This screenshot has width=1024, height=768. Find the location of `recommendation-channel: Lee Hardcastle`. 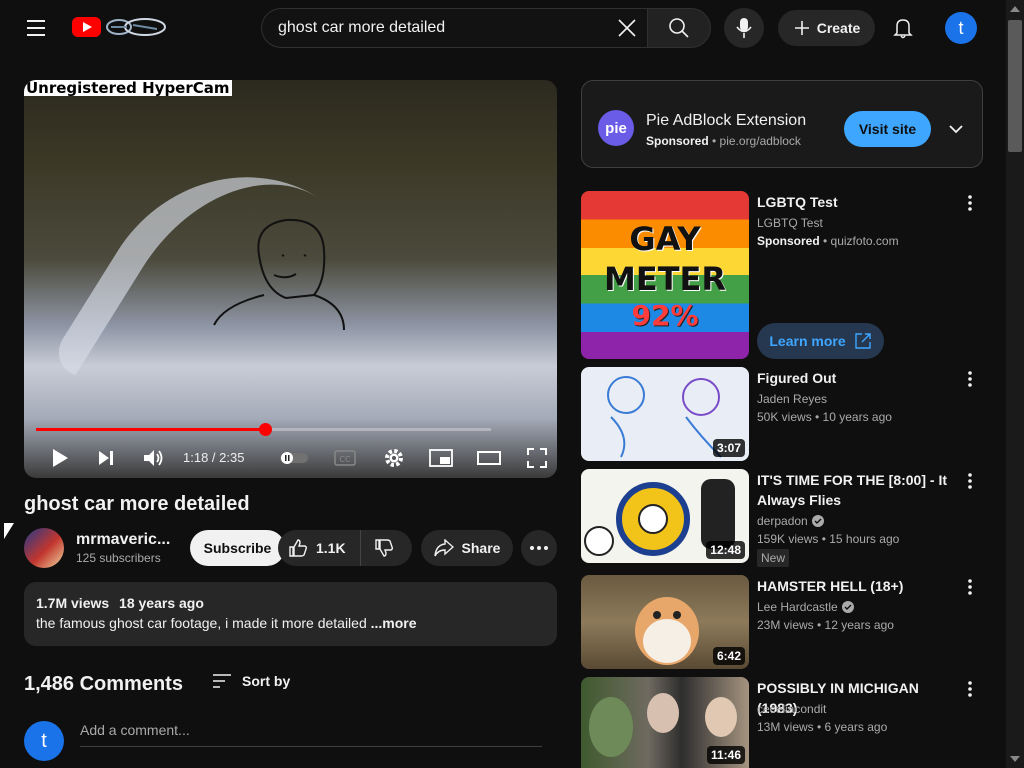

recommendation-channel: Lee Hardcastle is located at coordinates (805, 607).